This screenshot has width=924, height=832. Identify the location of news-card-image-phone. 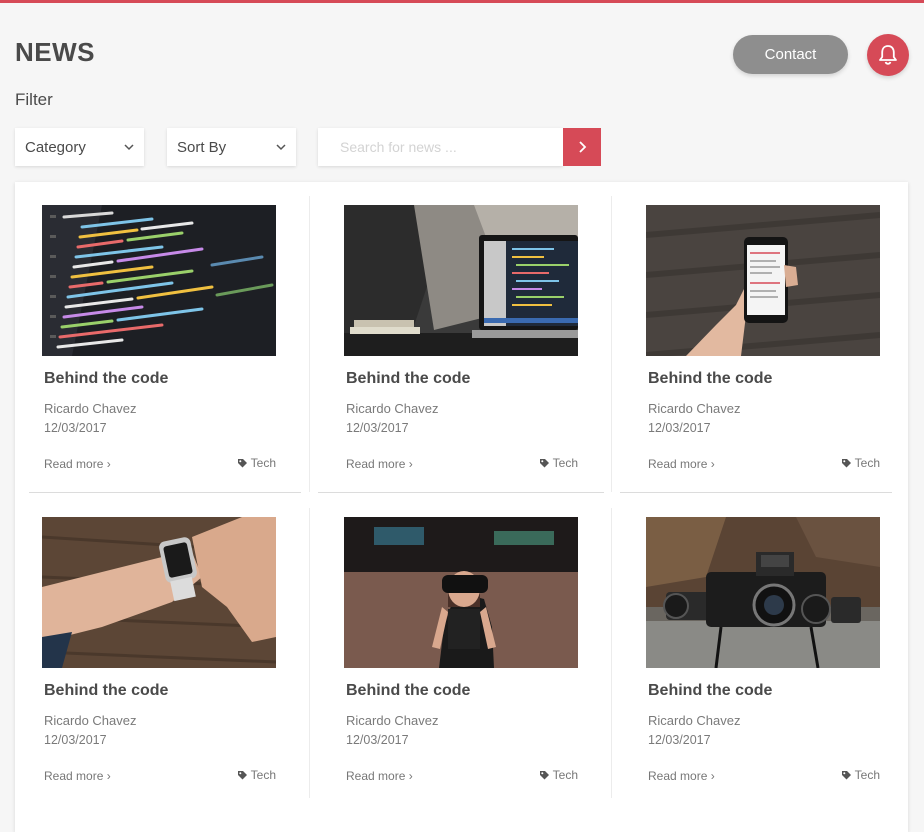
(763, 280).